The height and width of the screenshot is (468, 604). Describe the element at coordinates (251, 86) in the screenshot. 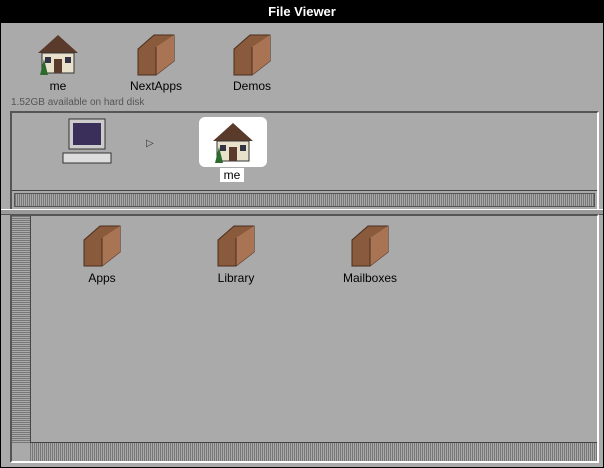

I see `shelf-label: Demos` at that location.